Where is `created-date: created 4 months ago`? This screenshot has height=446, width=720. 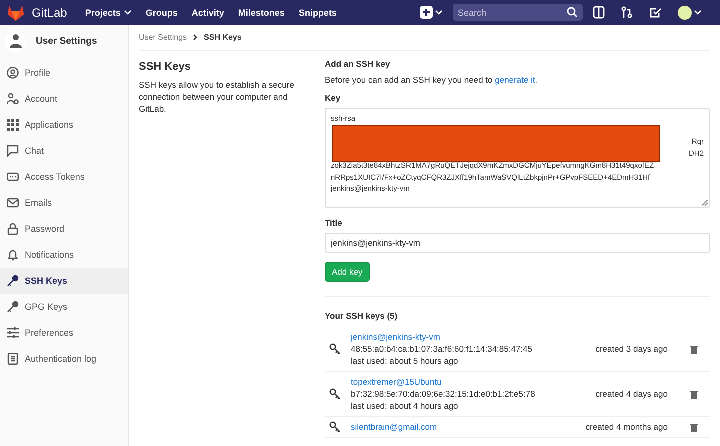
created-date: created 4 months ago is located at coordinates (627, 427).